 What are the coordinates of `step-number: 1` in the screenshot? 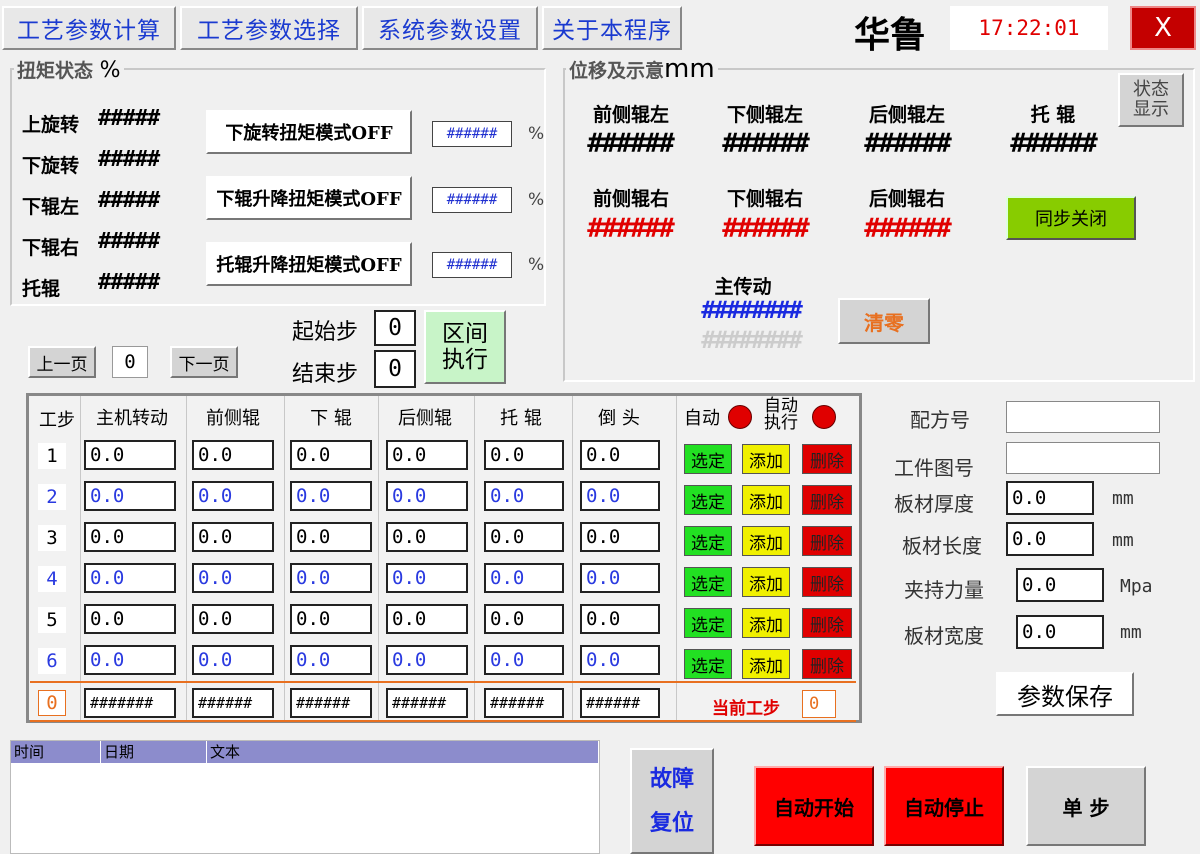 It's located at (52, 456).